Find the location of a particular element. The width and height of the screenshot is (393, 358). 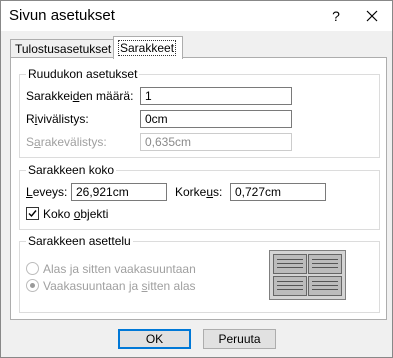

row-spacing-label: Rivivälistys: is located at coordinates (57, 119).